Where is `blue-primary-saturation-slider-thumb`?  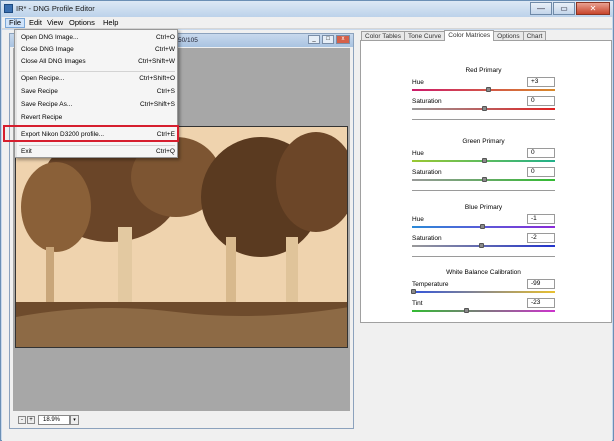 blue-primary-saturation-slider-thumb is located at coordinates (481, 245).